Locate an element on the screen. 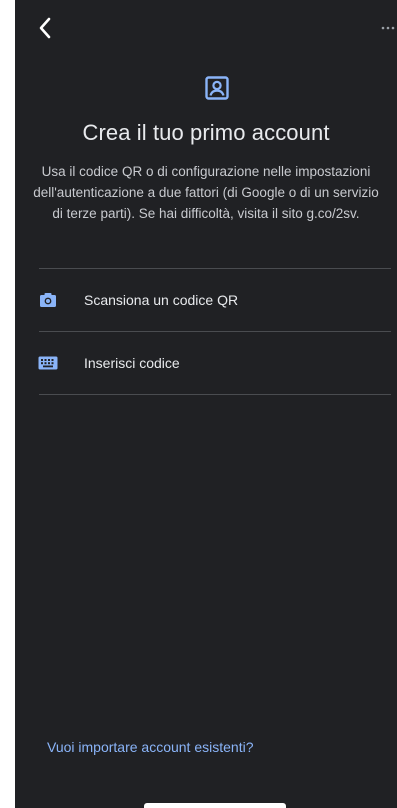 The image size is (397, 808). more-horizontal-icon is located at coordinates (388, 28).